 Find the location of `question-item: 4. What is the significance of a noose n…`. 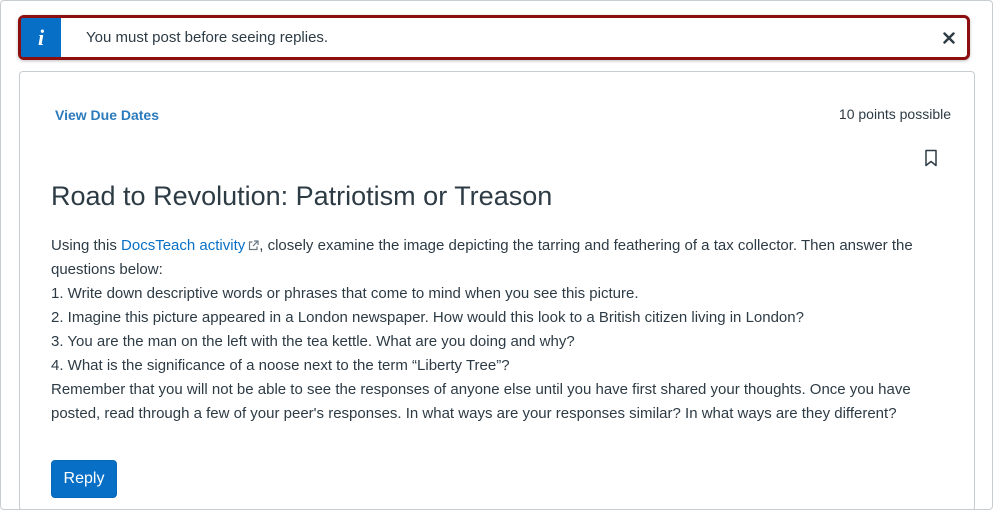

question-item: 4. What is the significance of a noose n… is located at coordinates (280, 365).